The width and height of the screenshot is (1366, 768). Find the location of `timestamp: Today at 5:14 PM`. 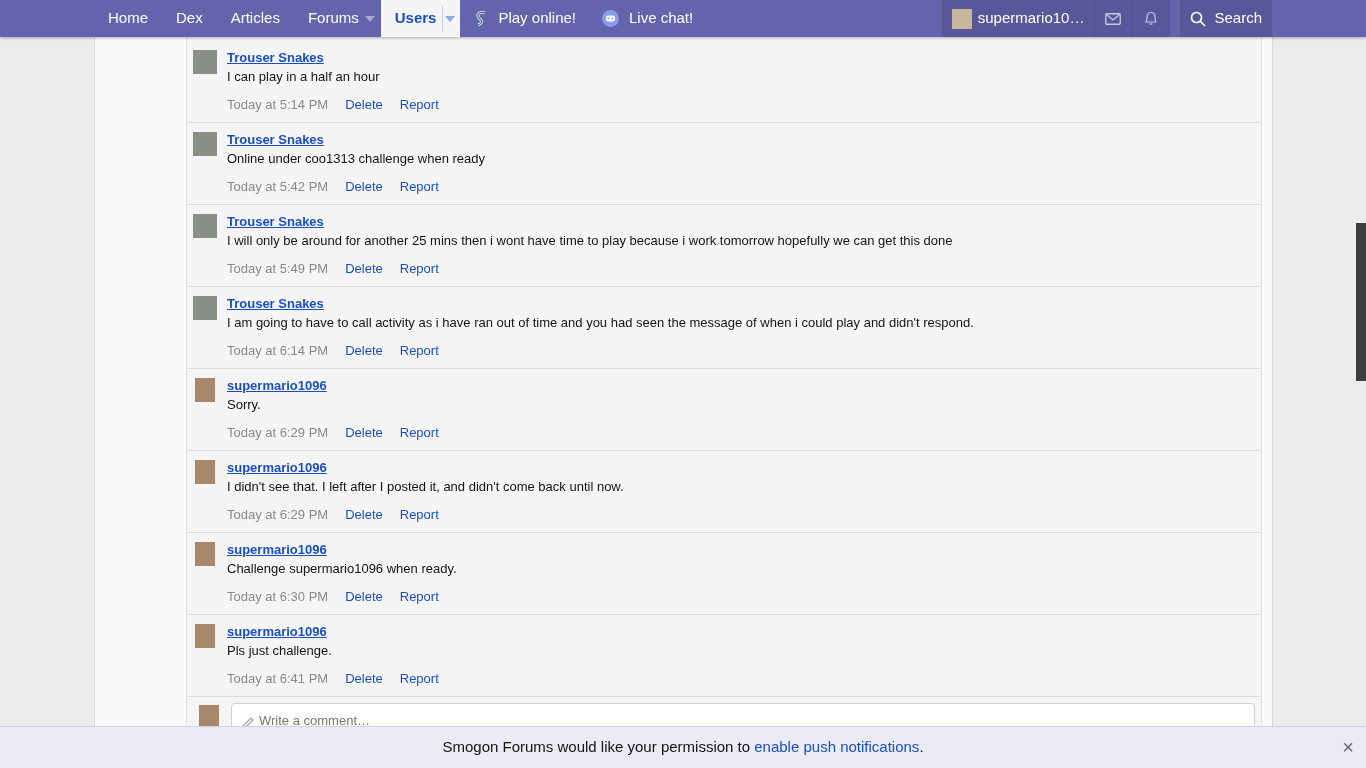

timestamp: Today at 5:14 PM is located at coordinates (278, 104).